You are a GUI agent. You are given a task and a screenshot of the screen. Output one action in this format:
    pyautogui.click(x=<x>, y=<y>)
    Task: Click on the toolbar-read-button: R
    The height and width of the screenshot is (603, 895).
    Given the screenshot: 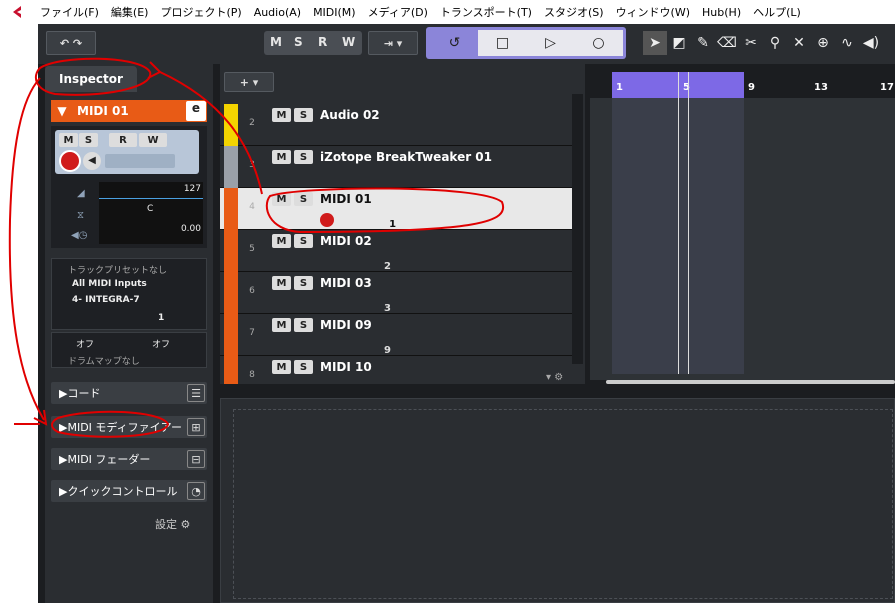 What is the action you would take?
    pyautogui.click(x=322, y=42)
    